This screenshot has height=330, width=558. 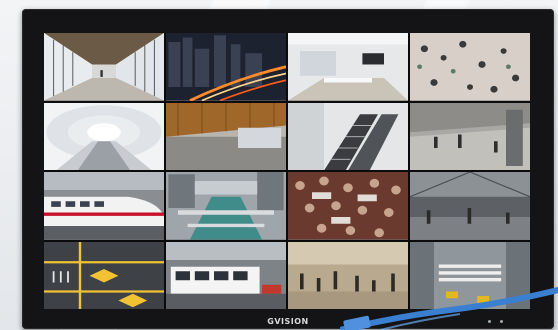 What do you see at coordinates (226, 206) in the screenshot?
I see `camera-feed-city-canal` at bounding box center [226, 206].